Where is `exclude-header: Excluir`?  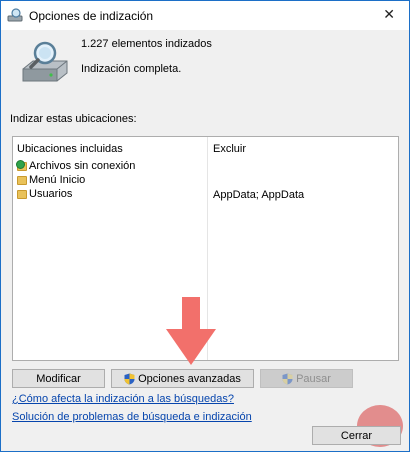 exclude-header: Excluir is located at coordinates (230, 149).